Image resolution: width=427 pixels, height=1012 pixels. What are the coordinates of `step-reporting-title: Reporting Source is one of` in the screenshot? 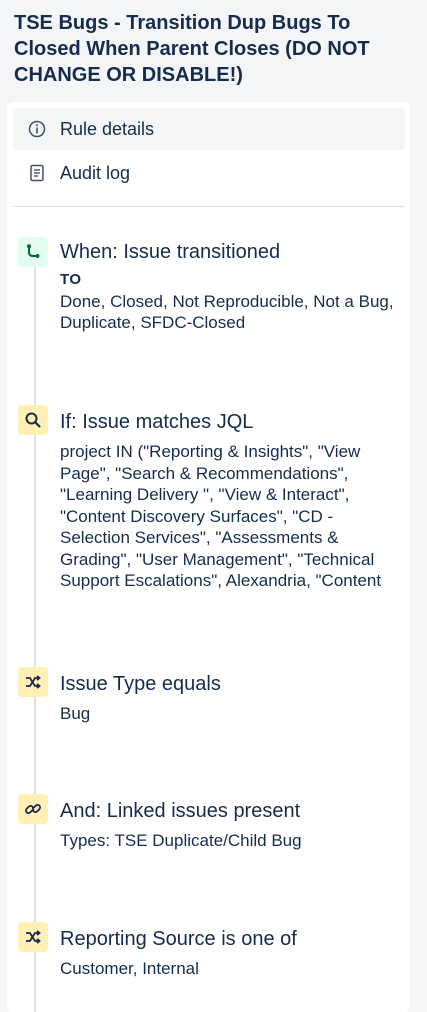 It's located at (178, 939).